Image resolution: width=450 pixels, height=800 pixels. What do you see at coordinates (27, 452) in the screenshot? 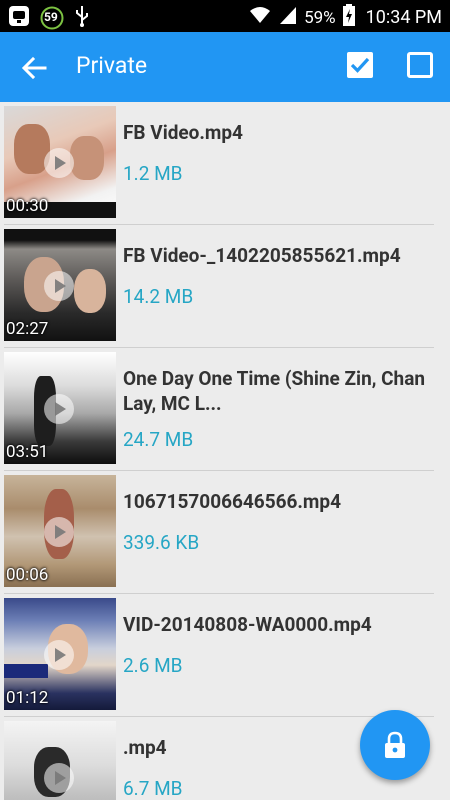
I see `video-duration: 03:51` at bounding box center [27, 452].